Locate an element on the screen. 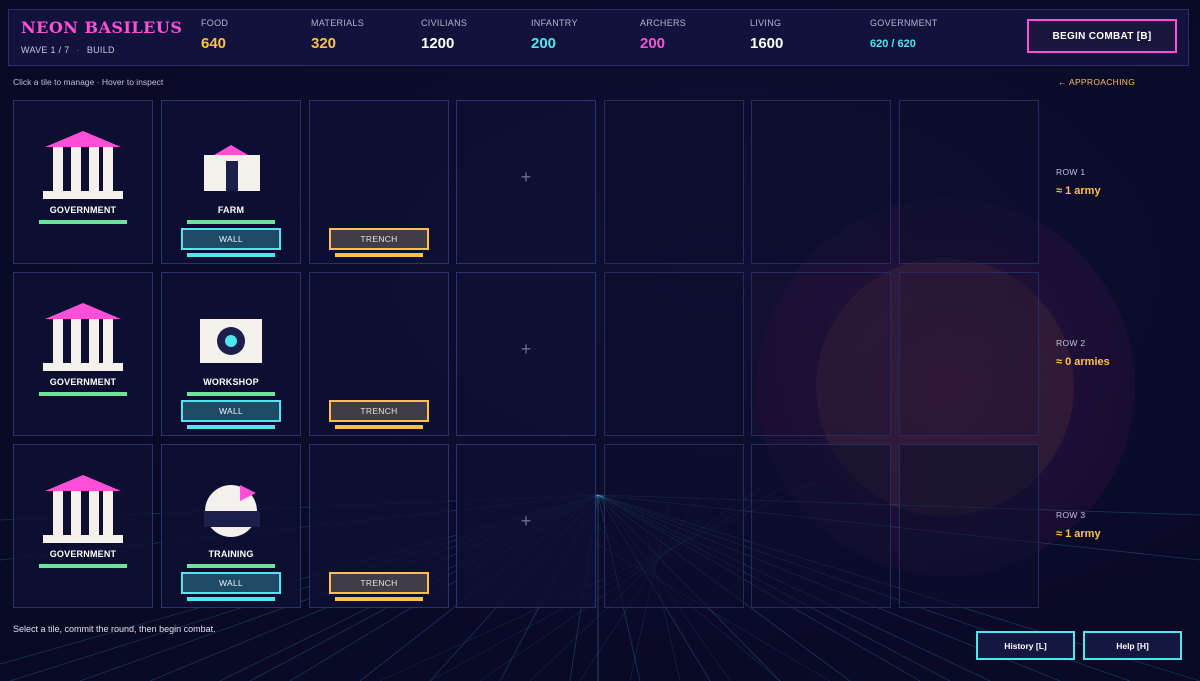 The image size is (1200, 681). stat-infantry: INFANTRY 200 is located at coordinates (554, 35).